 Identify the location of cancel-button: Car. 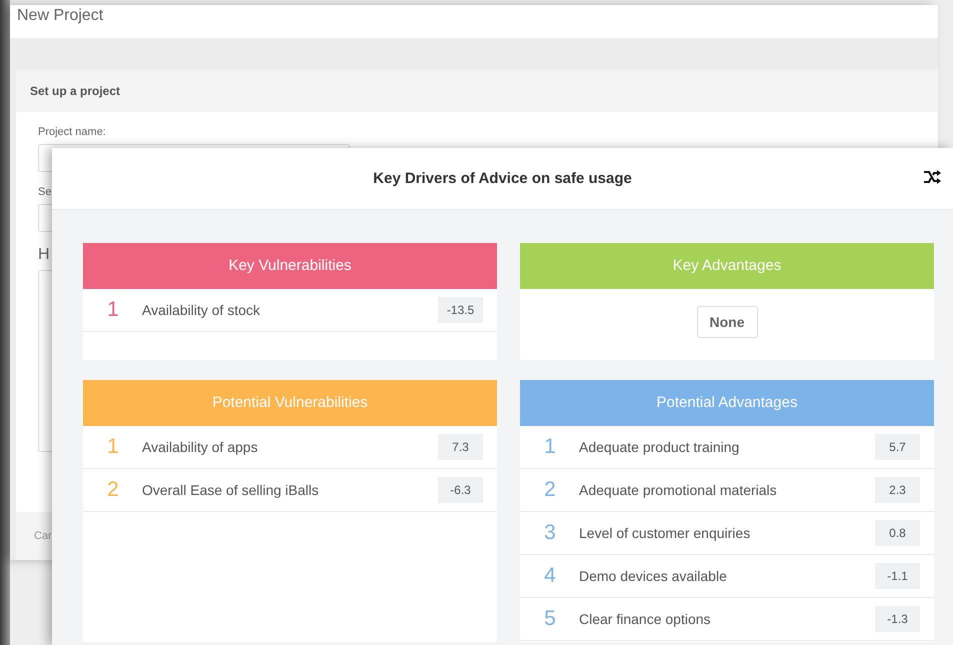
(43, 536).